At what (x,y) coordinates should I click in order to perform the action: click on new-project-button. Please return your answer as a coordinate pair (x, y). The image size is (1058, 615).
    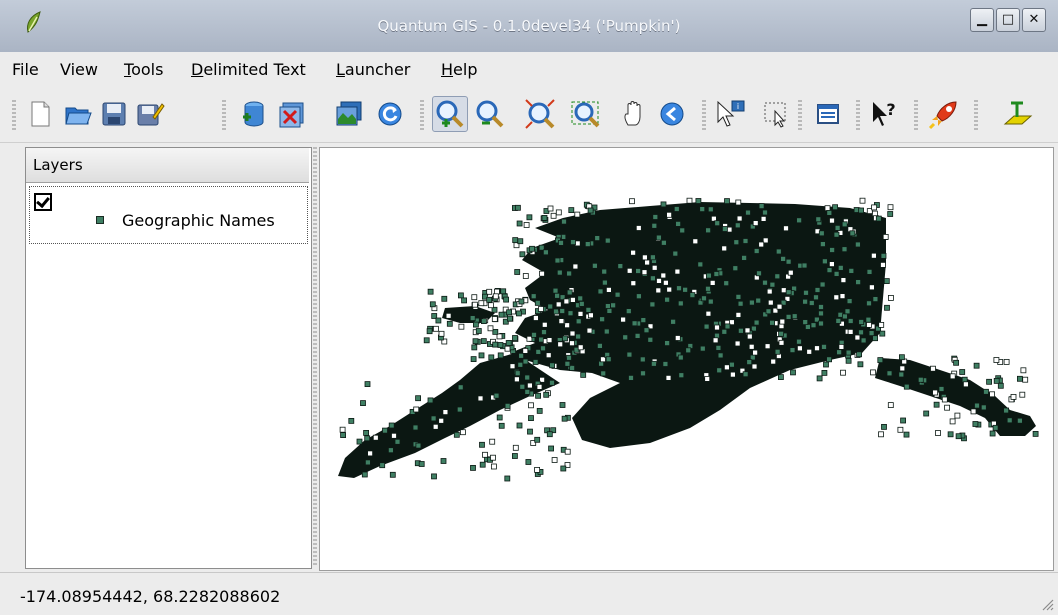
    Looking at the image, I should click on (40, 114).